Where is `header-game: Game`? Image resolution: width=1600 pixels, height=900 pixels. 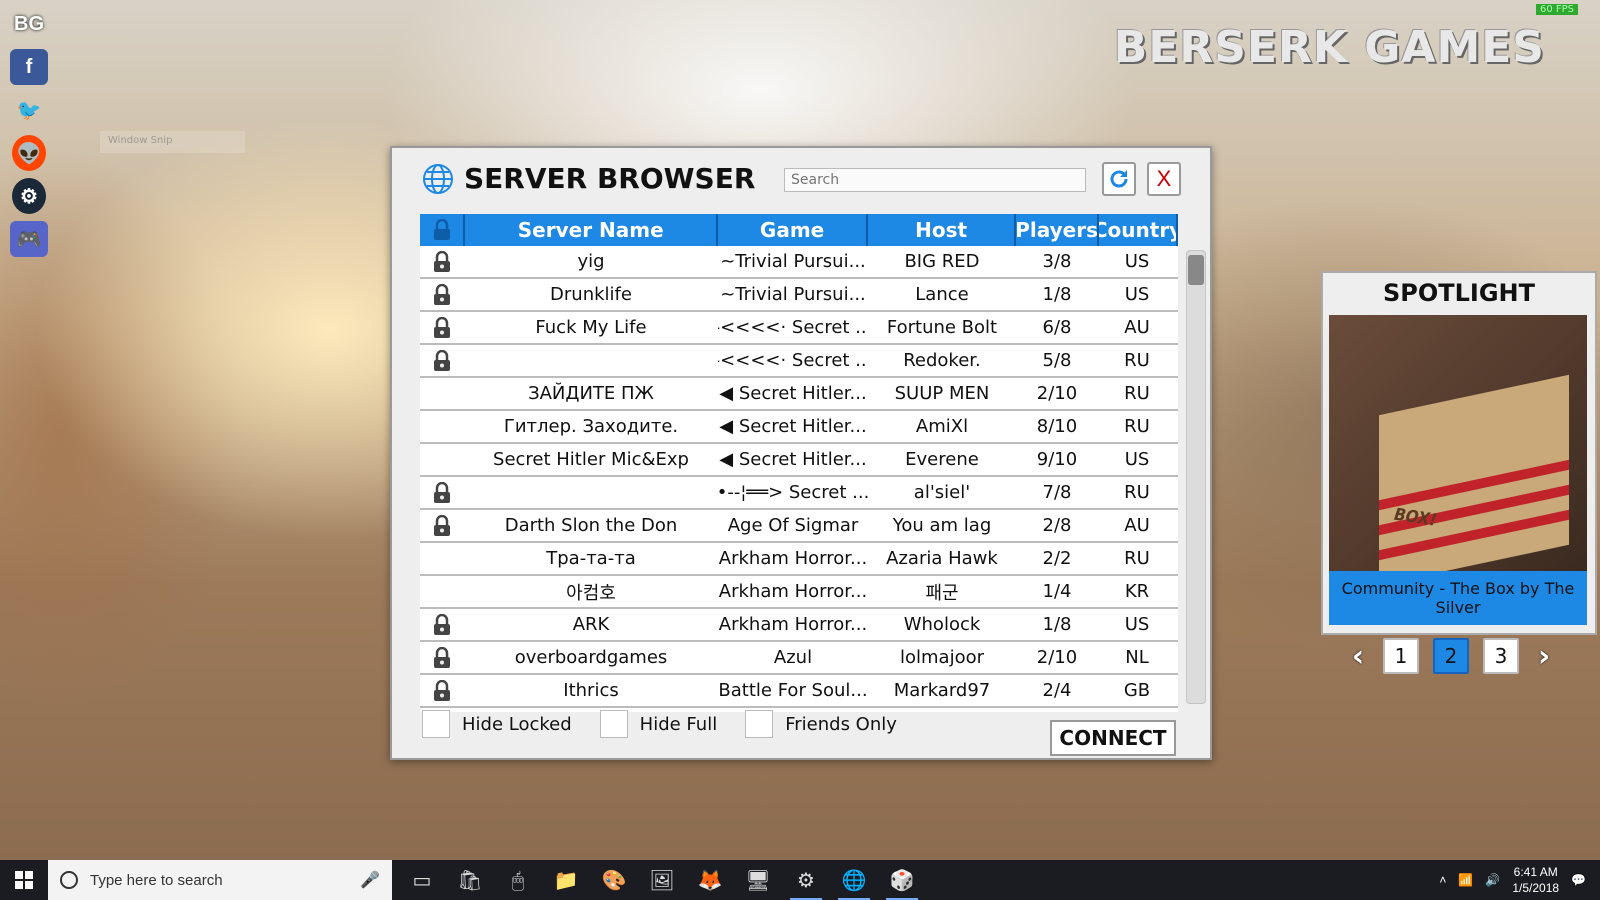
header-game: Game is located at coordinates (793, 230).